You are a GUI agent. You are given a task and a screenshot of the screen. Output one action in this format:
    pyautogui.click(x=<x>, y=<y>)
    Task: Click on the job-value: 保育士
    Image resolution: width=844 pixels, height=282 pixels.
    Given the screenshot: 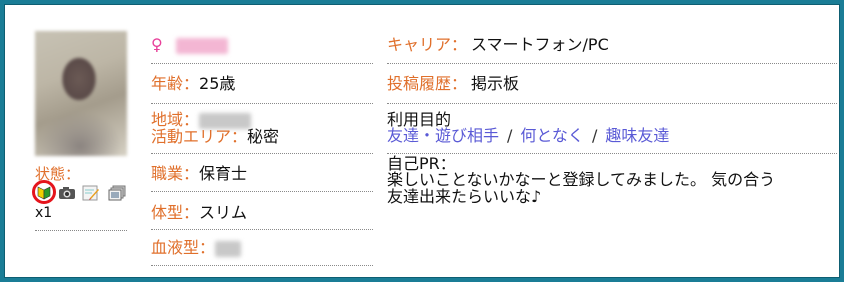 What is the action you would take?
    pyautogui.click(x=223, y=173)
    